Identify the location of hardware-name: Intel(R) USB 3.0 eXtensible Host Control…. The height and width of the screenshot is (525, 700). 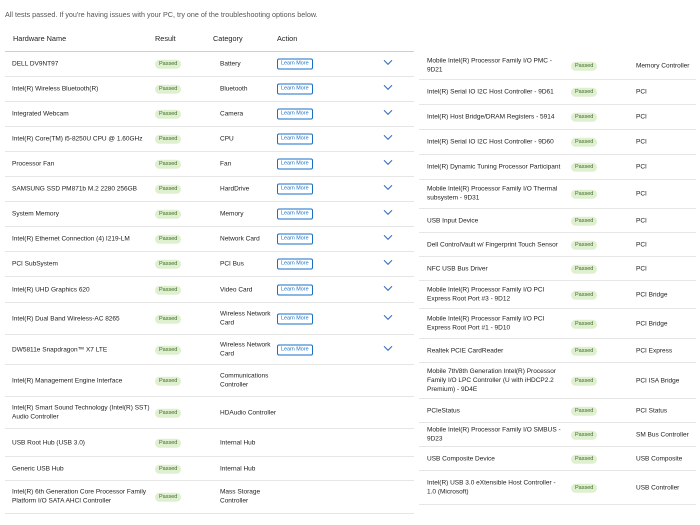
(491, 487).